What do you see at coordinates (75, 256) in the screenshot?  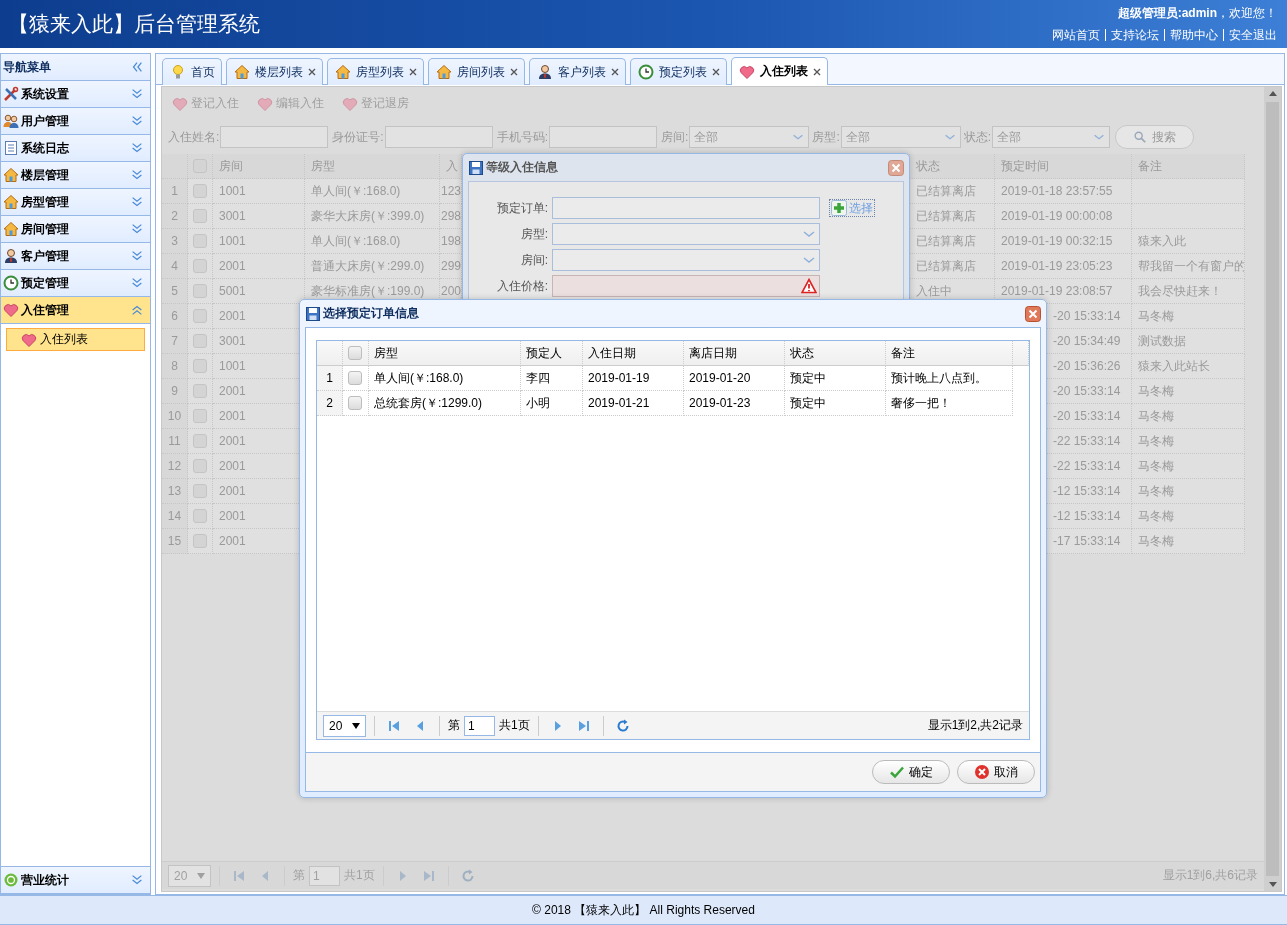 I see `sidebar-item: 客户管理` at bounding box center [75, 256].